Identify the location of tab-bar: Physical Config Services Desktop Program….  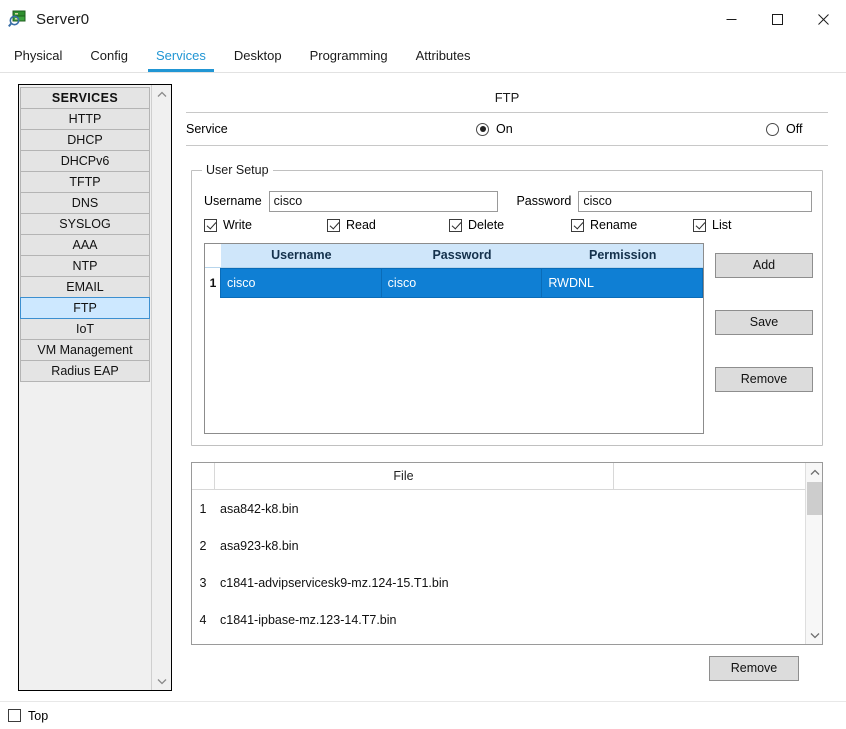
(423, 55).